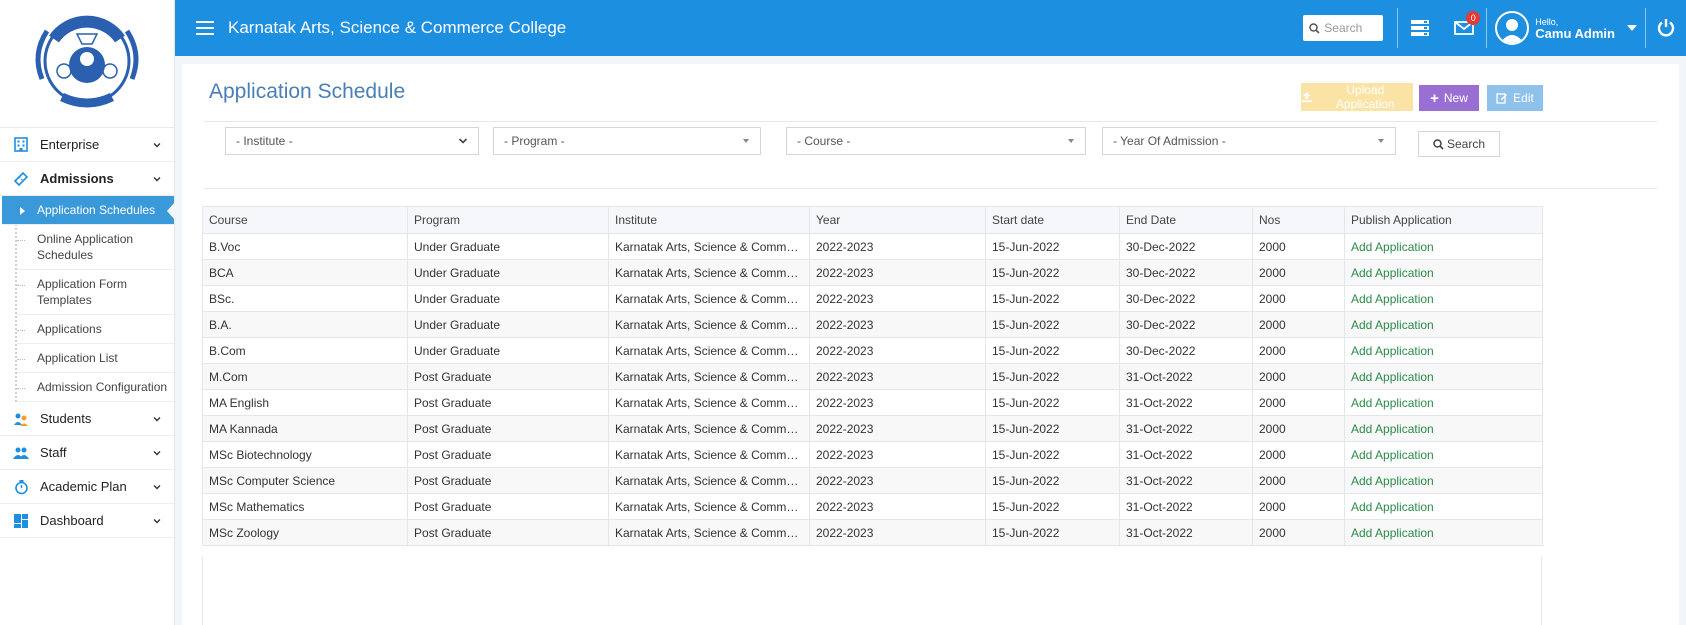 This screenshot has width=1686, height=625. What do you see at coordinates (1343, 28) in the screenshot?
I see `global-search-input: Search` at bounding box center [1343, 28].